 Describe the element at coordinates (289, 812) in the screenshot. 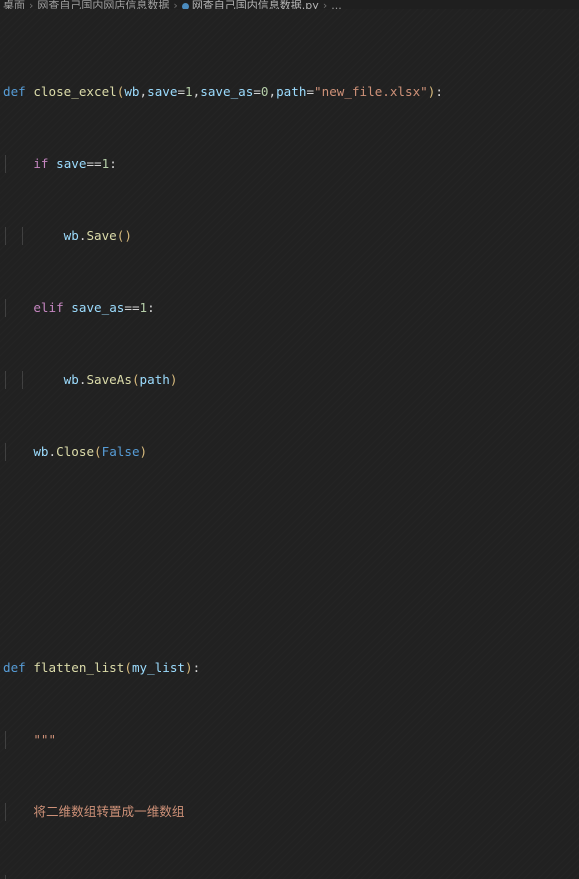

I see `code-line: 将二维数组转置成一维数组` at that location.